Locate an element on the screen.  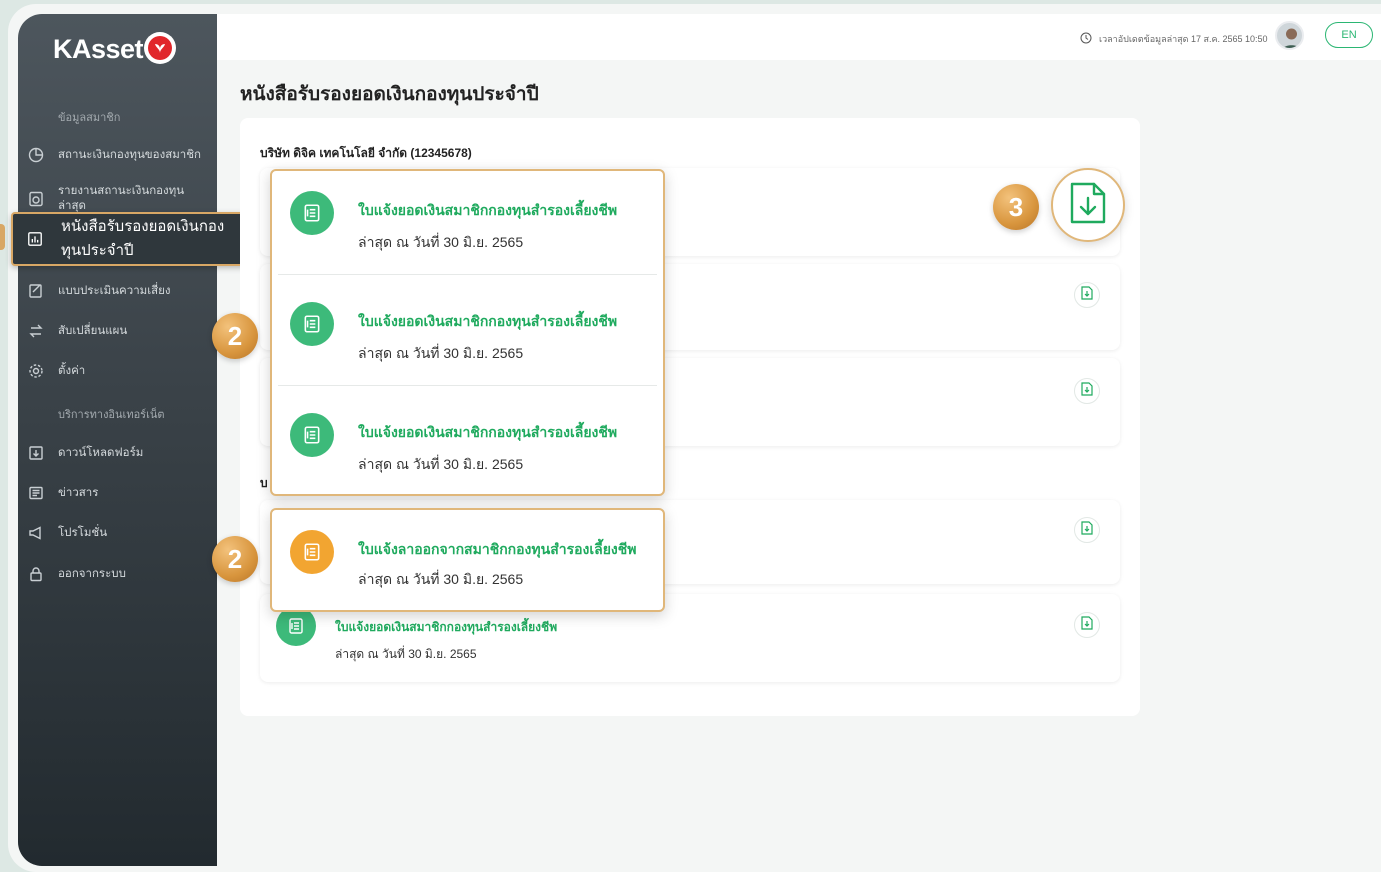
document-title: ใบแจ้งลาออกจากสมาชิกกองทุนสำรองเลี้ยงชีพ is located at coordinates (497, 550).